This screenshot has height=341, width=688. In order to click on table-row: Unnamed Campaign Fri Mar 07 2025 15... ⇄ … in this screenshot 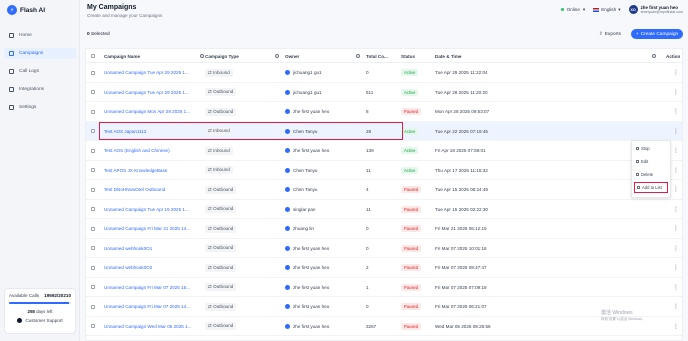, I will do `click(384, 288)`.